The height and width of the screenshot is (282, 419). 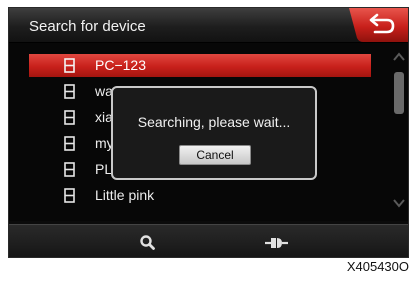 What do you see at coordinates (125, 195) in the screenshot?
I see `device-name: Little pink` at bounding box center [125, 195].